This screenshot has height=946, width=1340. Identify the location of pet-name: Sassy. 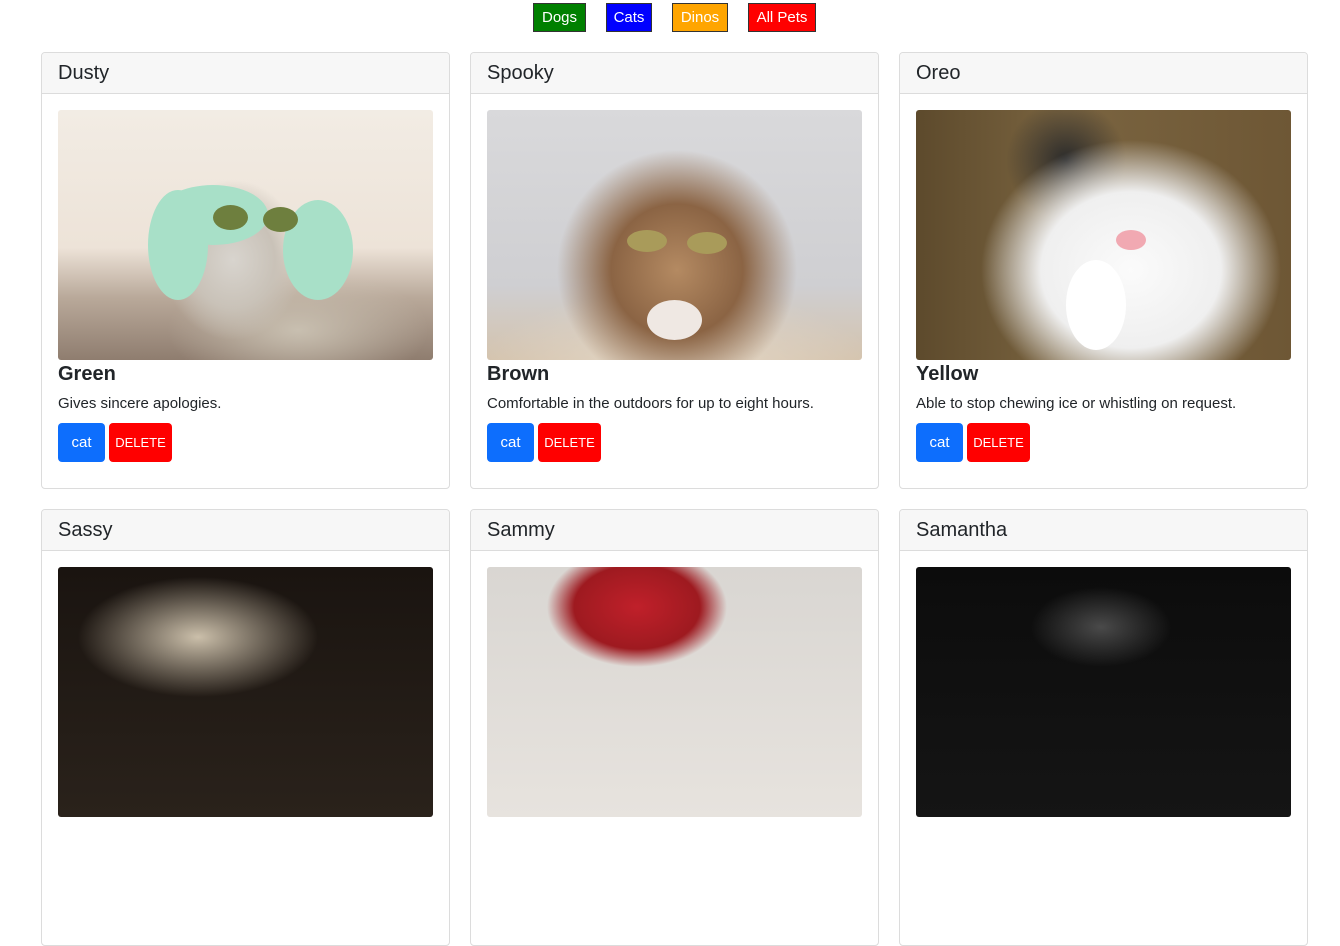
(245, 530).